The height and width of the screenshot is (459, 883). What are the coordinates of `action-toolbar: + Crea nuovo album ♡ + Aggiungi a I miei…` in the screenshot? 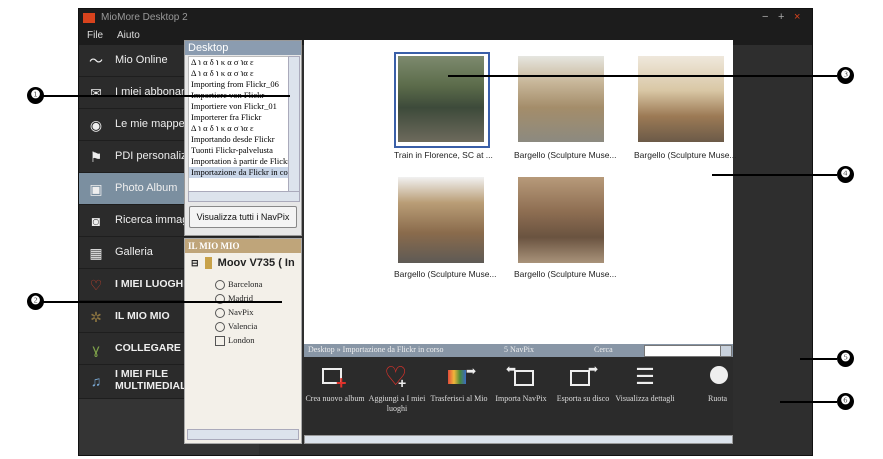 It's located at (518, 396).